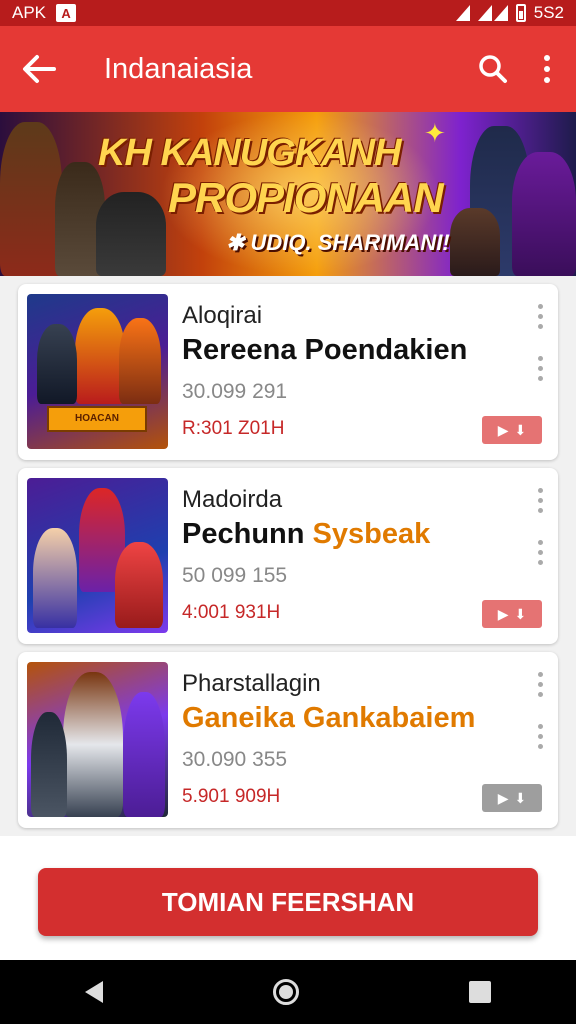  I want to click on game-meta: 50 099 155, so click(235, 575).